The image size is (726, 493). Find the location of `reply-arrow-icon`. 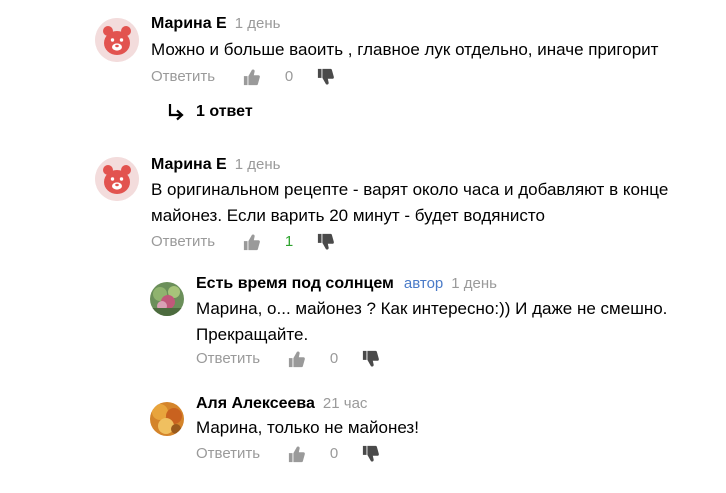

reply-arrow-icon is located at coordinates (176, 112).